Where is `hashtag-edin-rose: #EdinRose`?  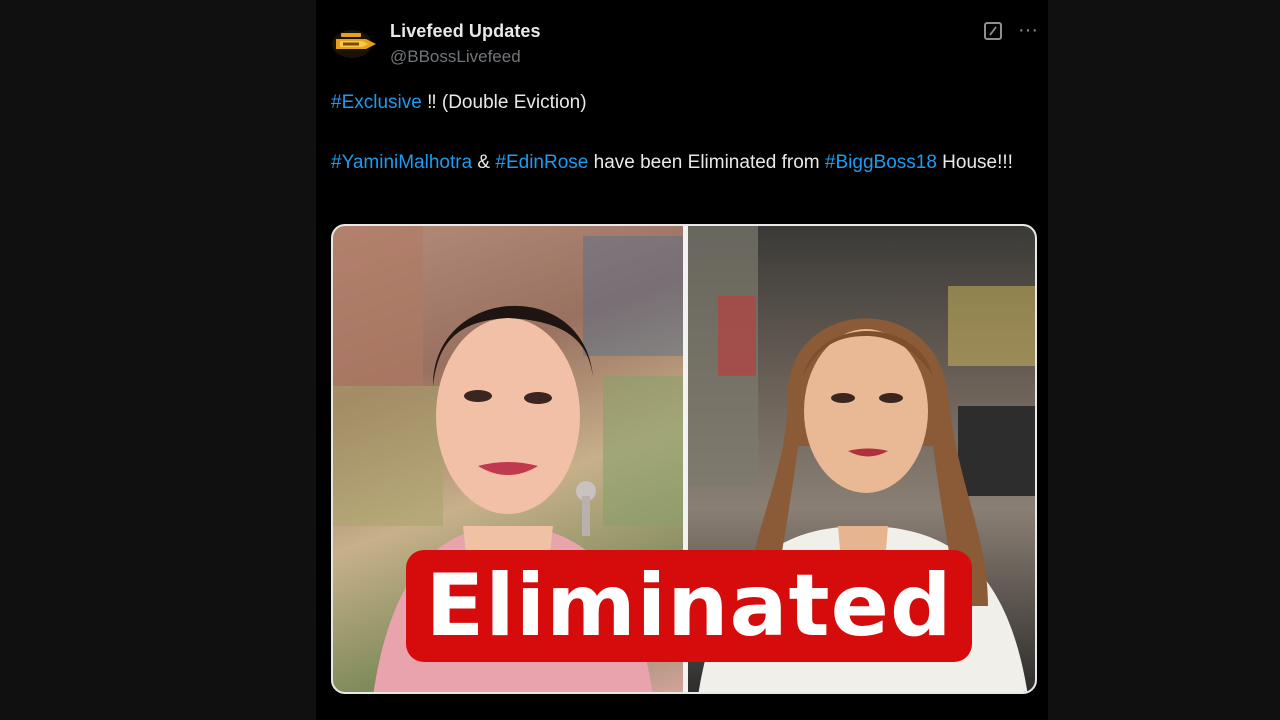 hashtag-edin-rose: #EdinRose is located at coordinates (541, 162).